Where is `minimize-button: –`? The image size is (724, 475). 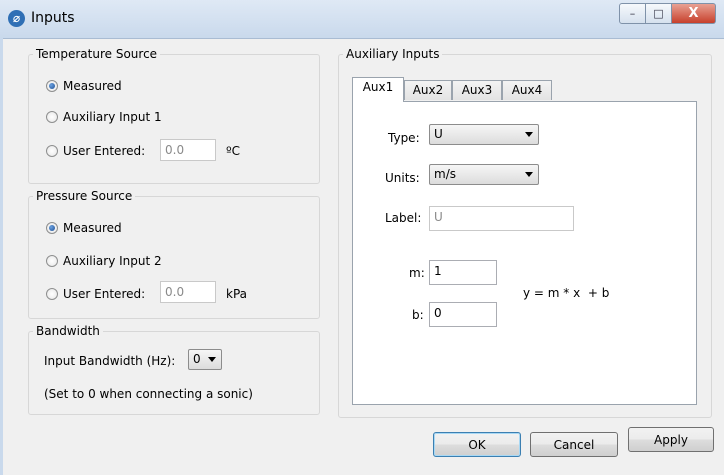 minimize-button: – is located at coordinates (632, 13).